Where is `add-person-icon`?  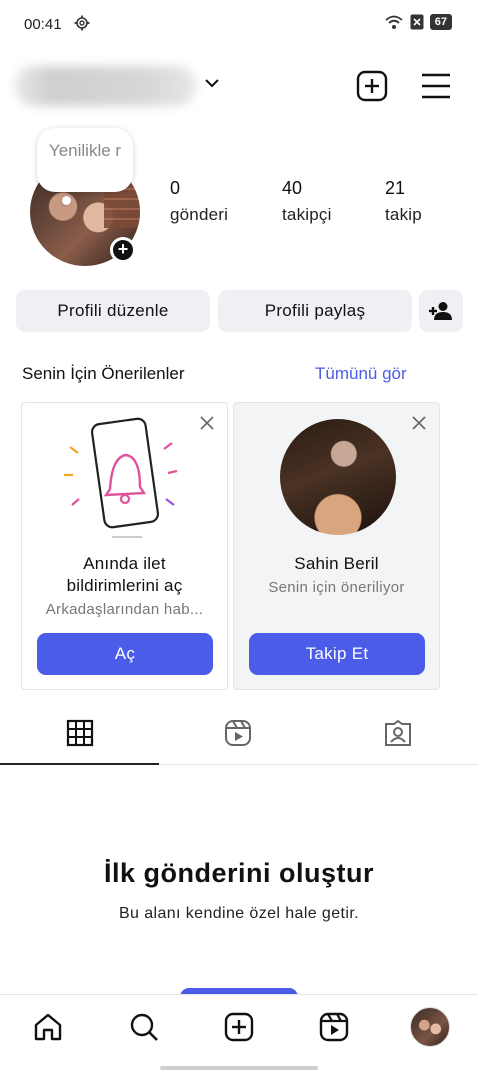
add-person-icon is located at coordinates (440, 311).